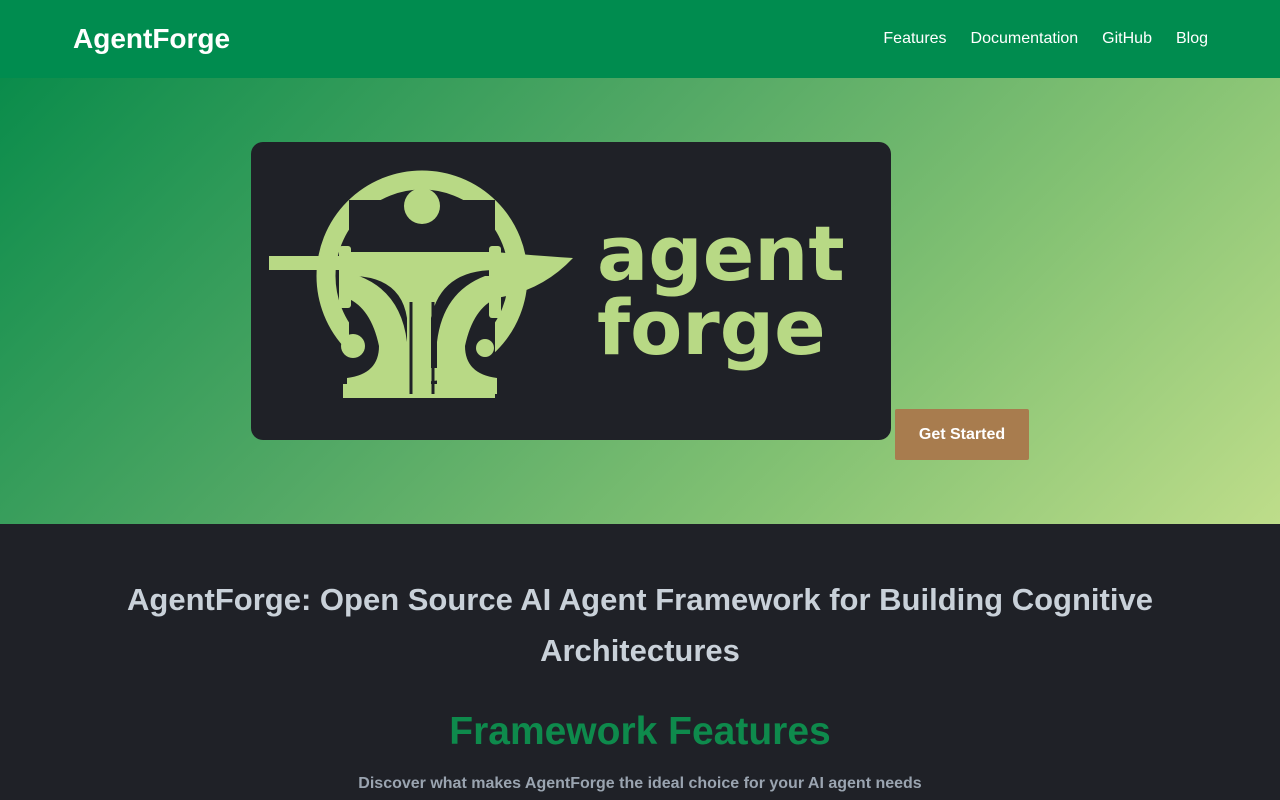  I want to click on nav-link-github: GitHub, so click(1127, 39).